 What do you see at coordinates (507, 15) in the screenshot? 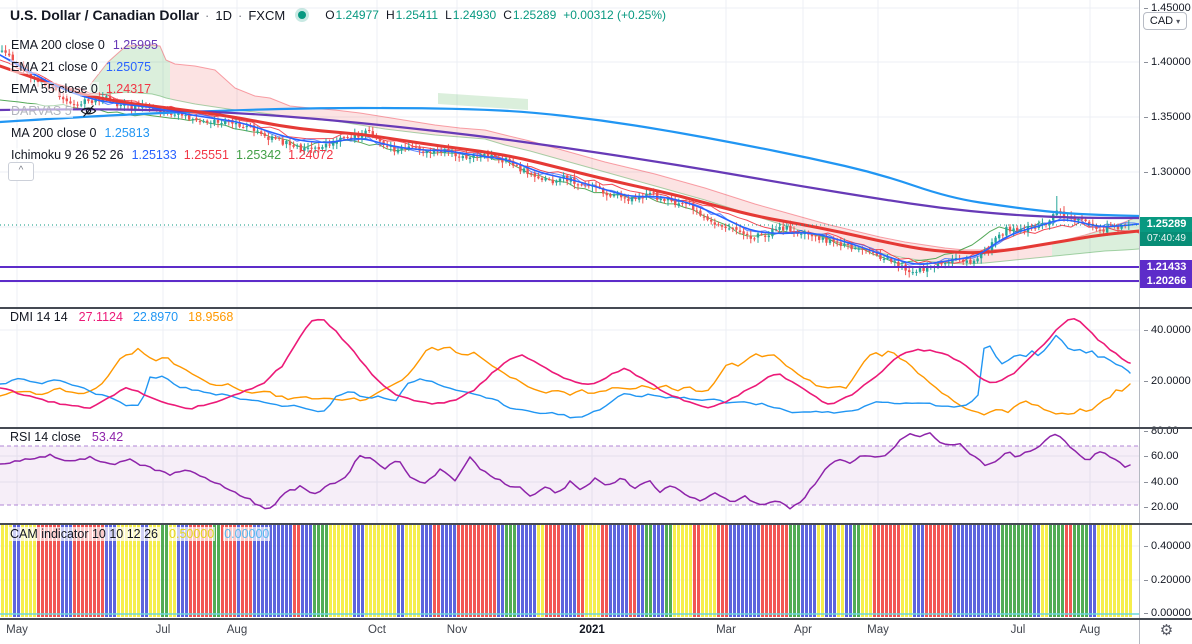
I see `ohlc-item-label: C` at bounding box center [507, 15].